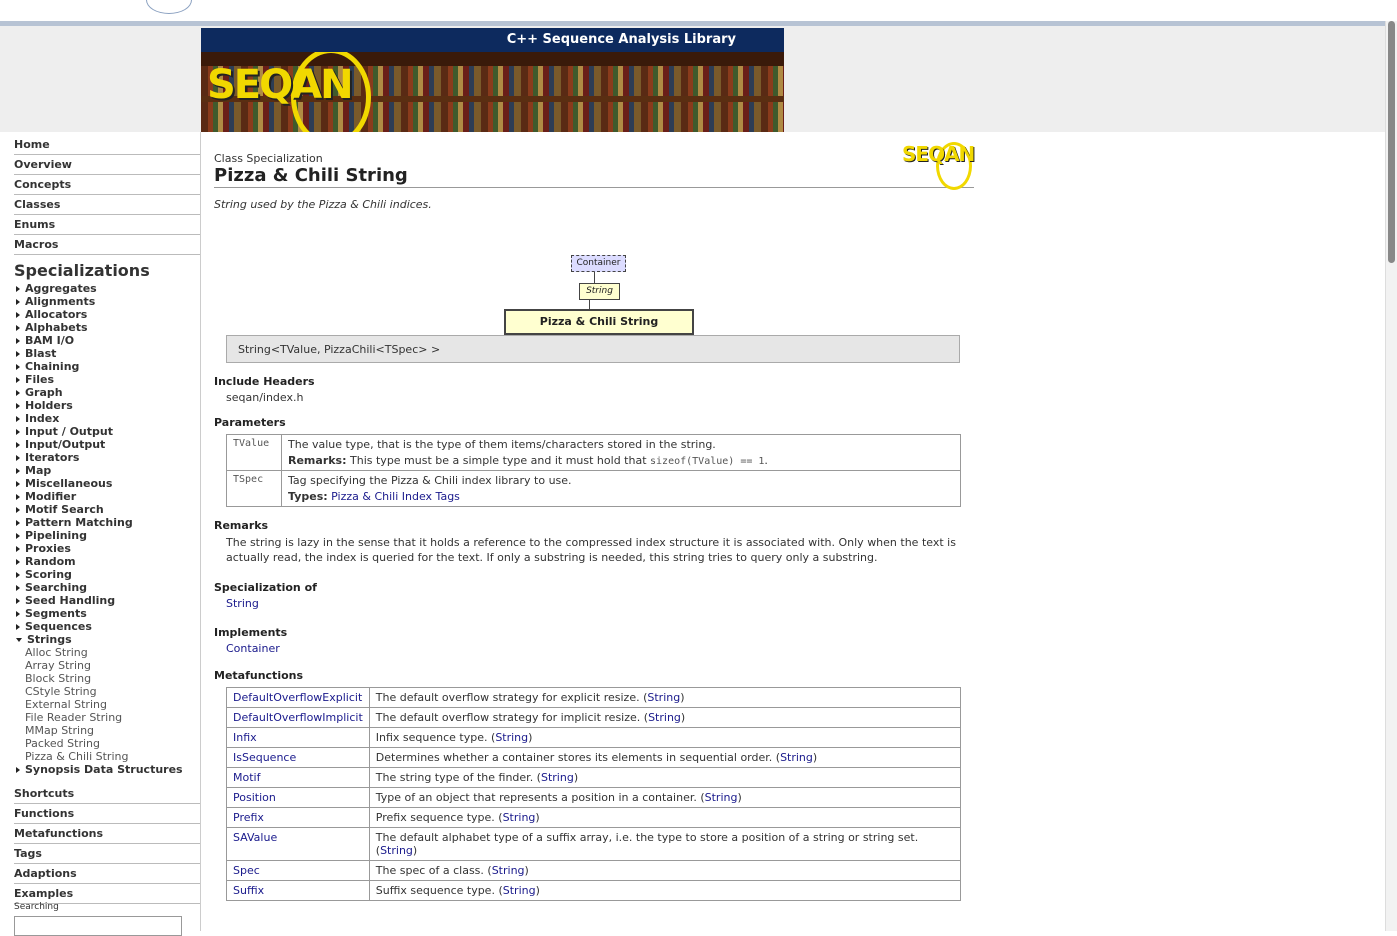 This screenshot has width=1397, height=936. Describe the element at coordinates (107, 814) in the screenshot. I see `nav-item-functions: Functions` at that location.